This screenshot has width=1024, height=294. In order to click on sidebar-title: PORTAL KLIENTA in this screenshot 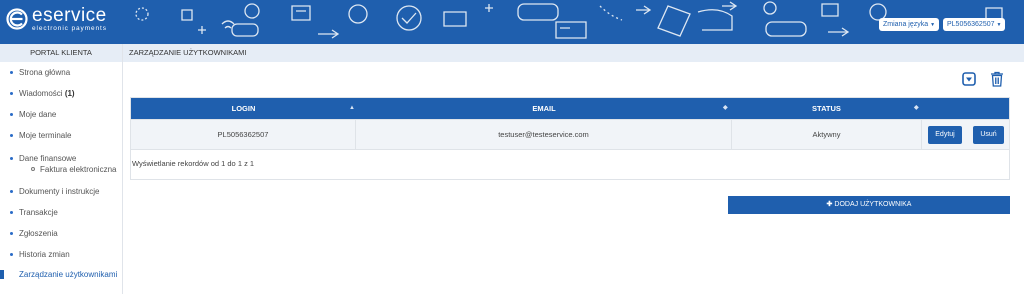, I will do `click(61, 53)`.